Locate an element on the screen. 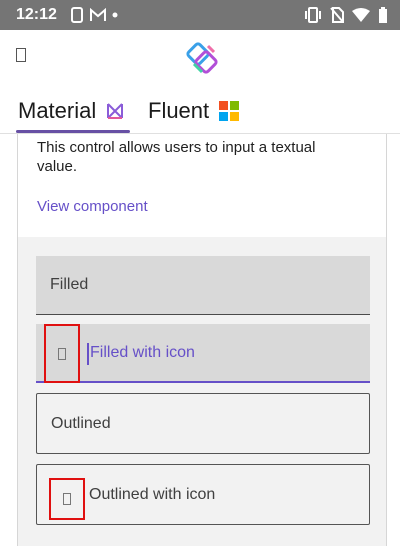  status-bar: 12:12 is located at coordinates (200, 15).